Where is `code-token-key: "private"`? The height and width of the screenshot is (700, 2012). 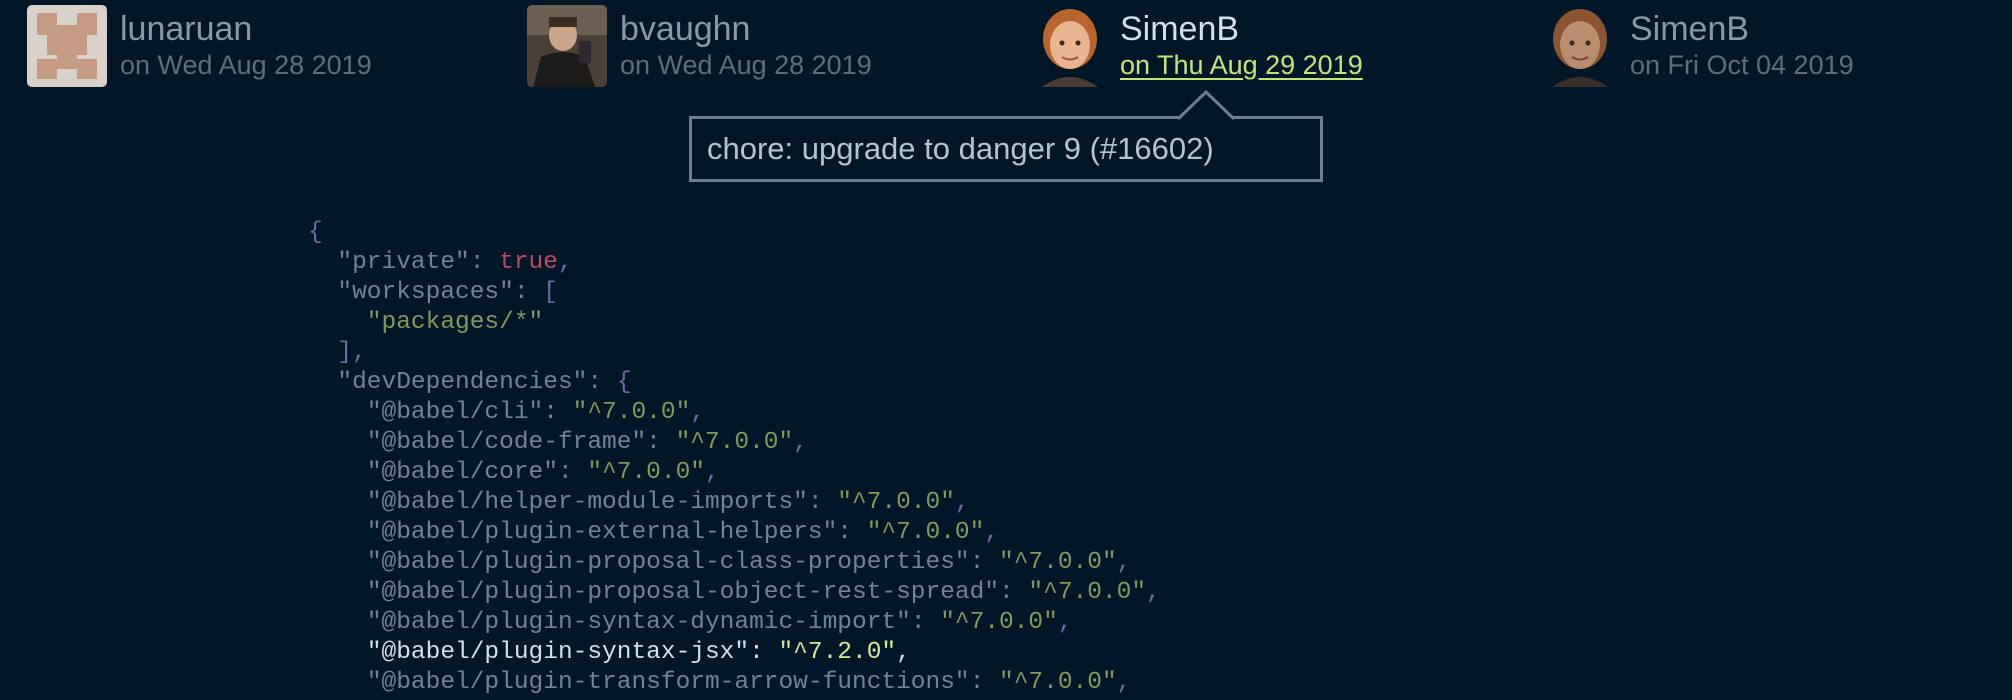 code-token-key: "private" is located at coordinates (403, 262).